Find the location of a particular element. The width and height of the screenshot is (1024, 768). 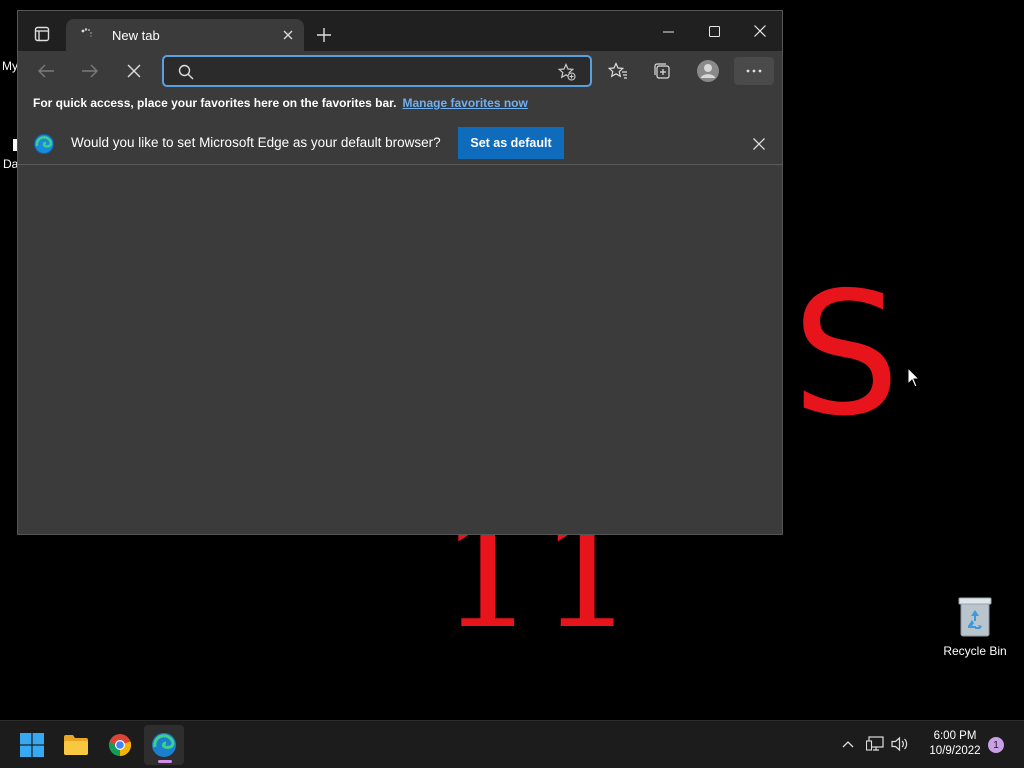

stop-loading-button is located at coordinates (134, 71).